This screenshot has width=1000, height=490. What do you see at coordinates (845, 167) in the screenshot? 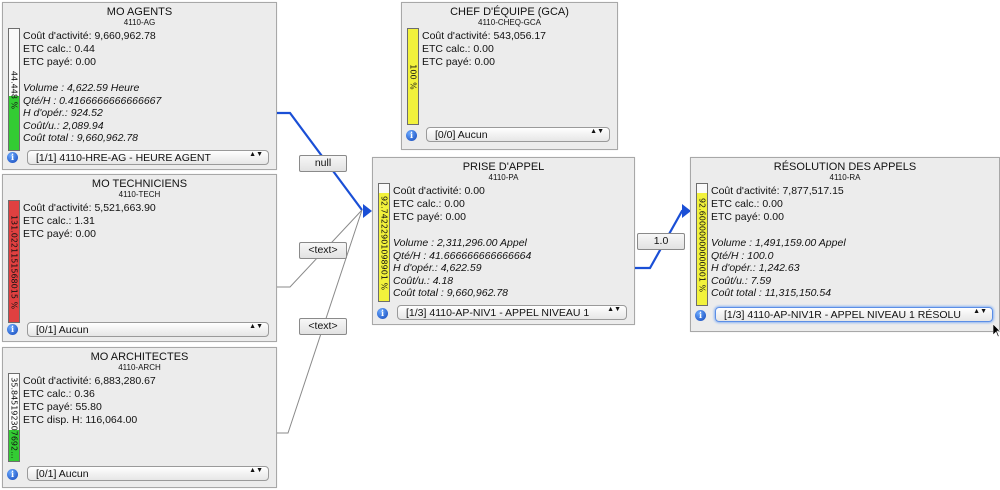
I see `node-title: RÉSOLUTION DES APPELS` at bounding box center [845, 167].